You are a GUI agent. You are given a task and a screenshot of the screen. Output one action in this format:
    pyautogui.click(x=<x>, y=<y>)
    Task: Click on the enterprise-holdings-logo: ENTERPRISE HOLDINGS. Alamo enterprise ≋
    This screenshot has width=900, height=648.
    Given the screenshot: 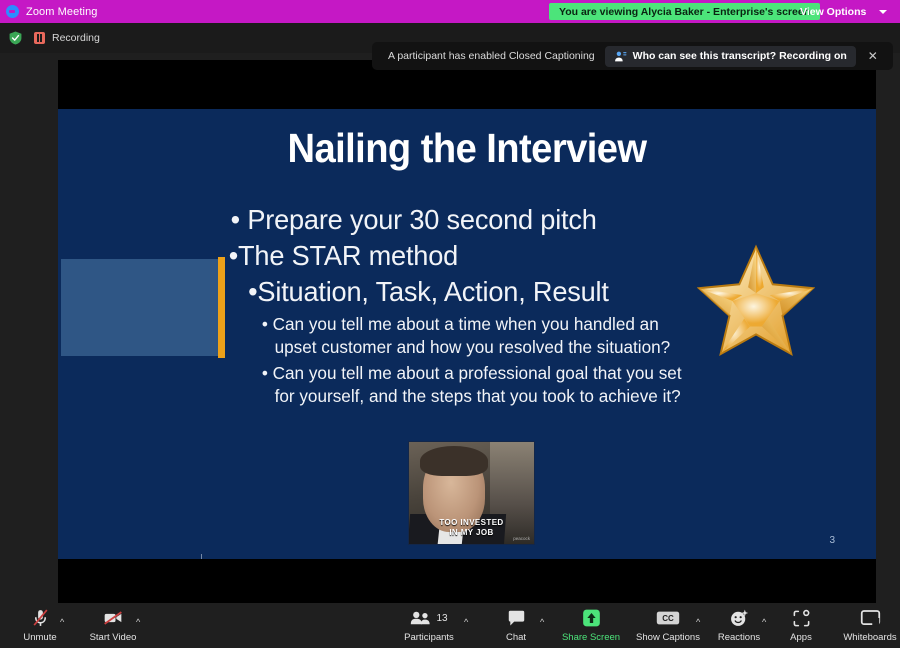 What is the action you would take?
    pyautogui.click(x=196, y=556)
    